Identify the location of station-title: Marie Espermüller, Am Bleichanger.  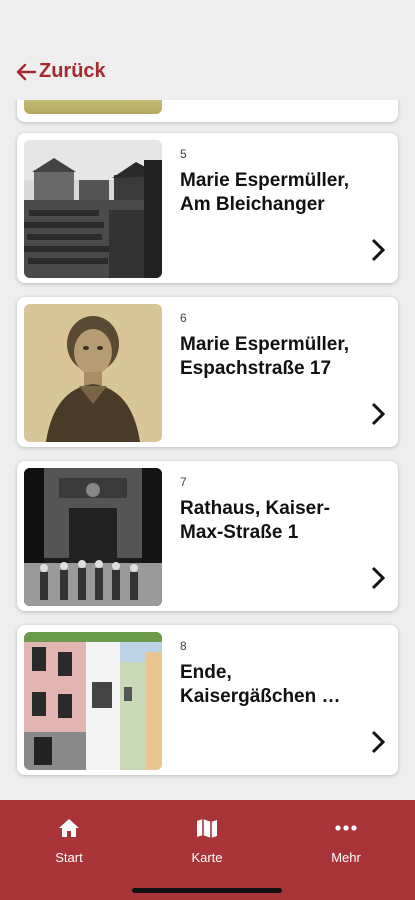
(264, 192).